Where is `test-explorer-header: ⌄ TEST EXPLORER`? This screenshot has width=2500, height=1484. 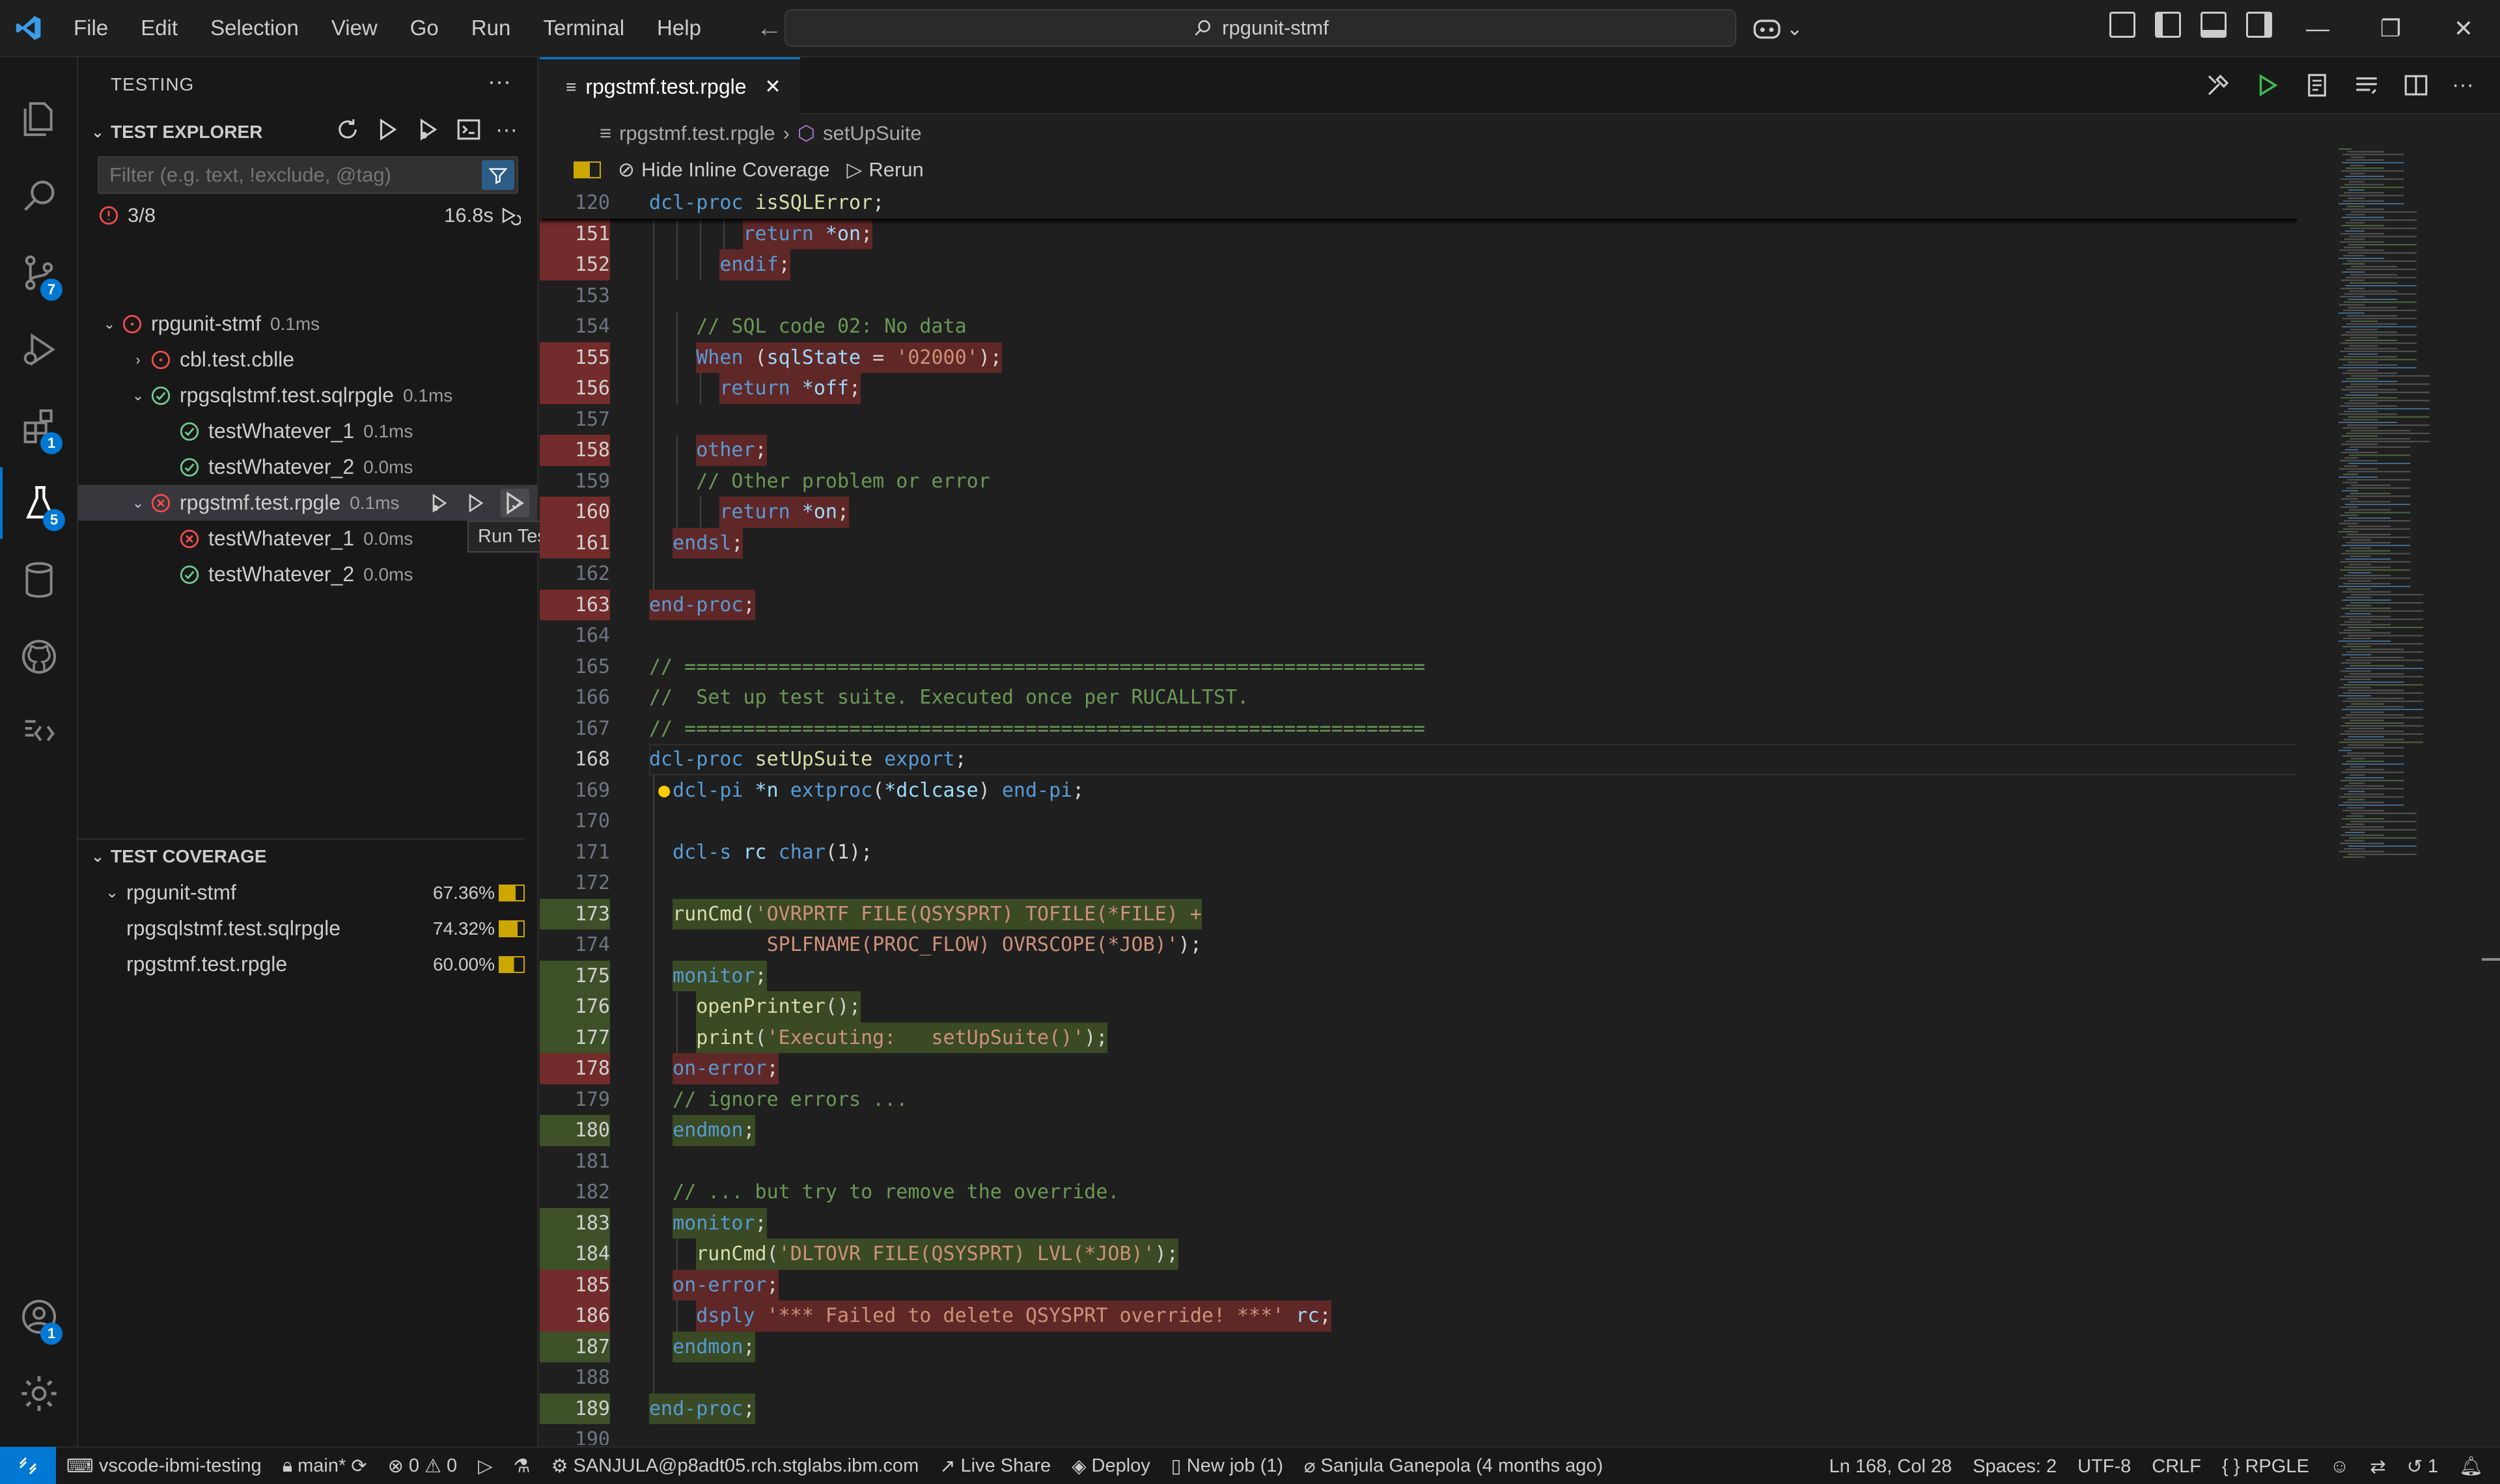 test-explorer-header: ⌄ TEST EXPLORER is located at coordinates (173, 132).